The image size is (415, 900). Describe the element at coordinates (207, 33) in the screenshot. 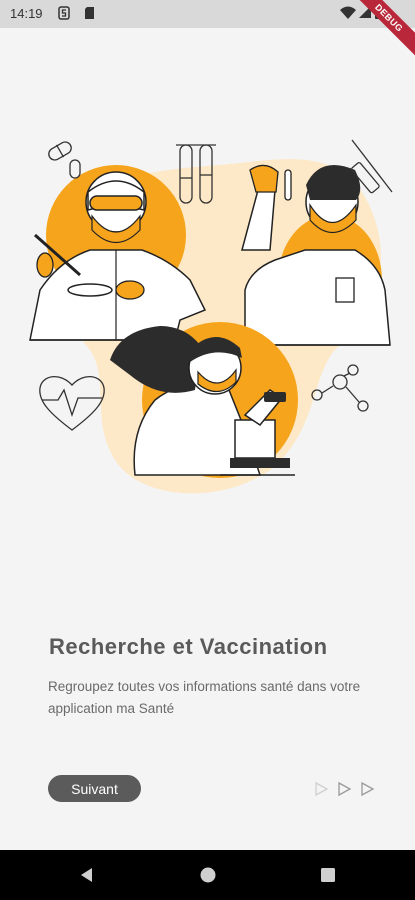

I see `status-bar: 14:19 DEBUG` at that location.